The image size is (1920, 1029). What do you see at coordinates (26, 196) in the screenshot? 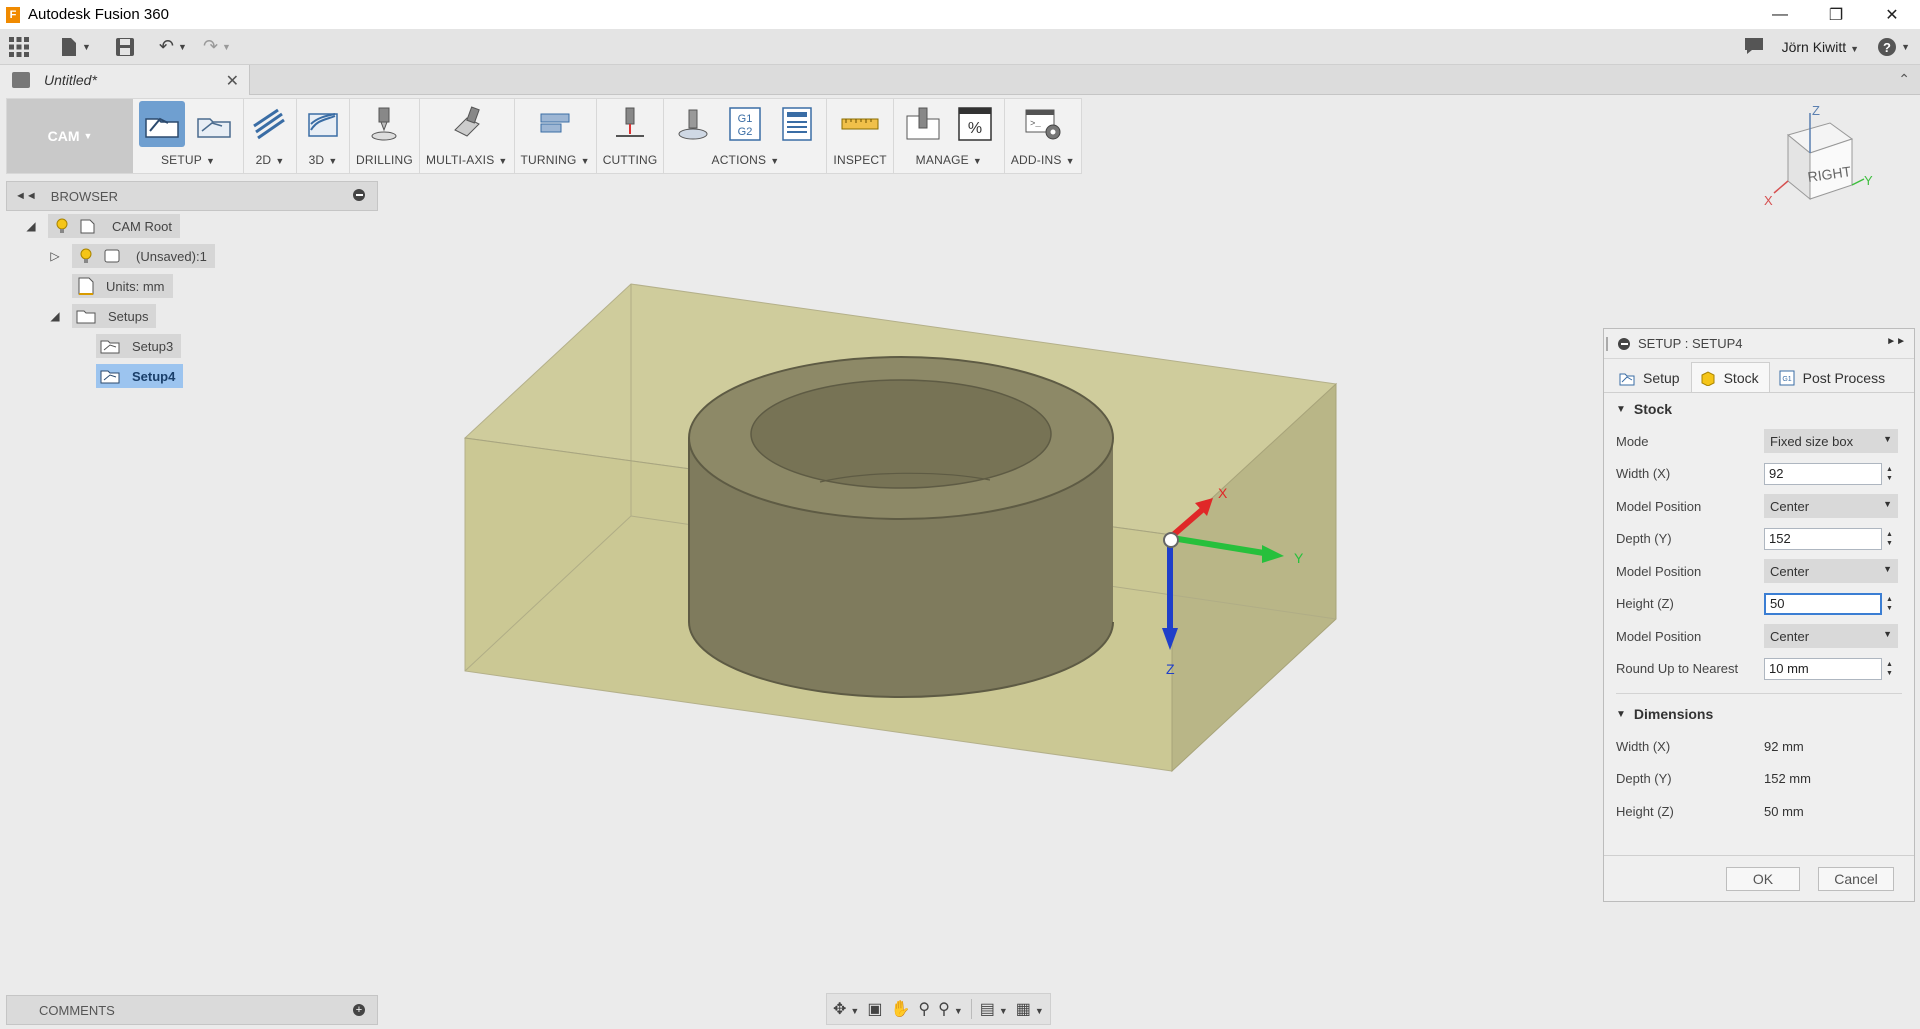
I see `browser-collapse-icon: ◄◄` at bounding box center [26, 196].